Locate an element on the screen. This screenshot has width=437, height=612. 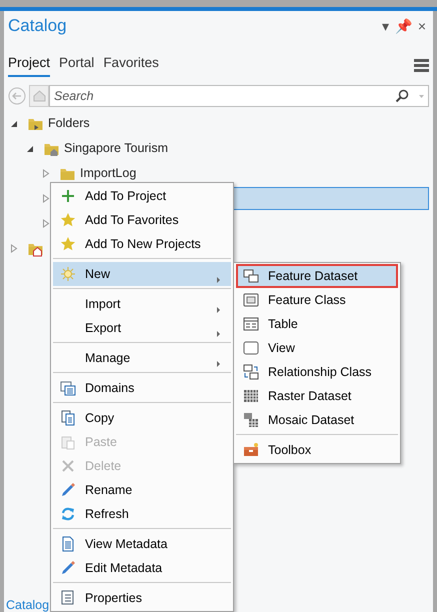
menu-item: Rename is located at coordinates (142, 490).